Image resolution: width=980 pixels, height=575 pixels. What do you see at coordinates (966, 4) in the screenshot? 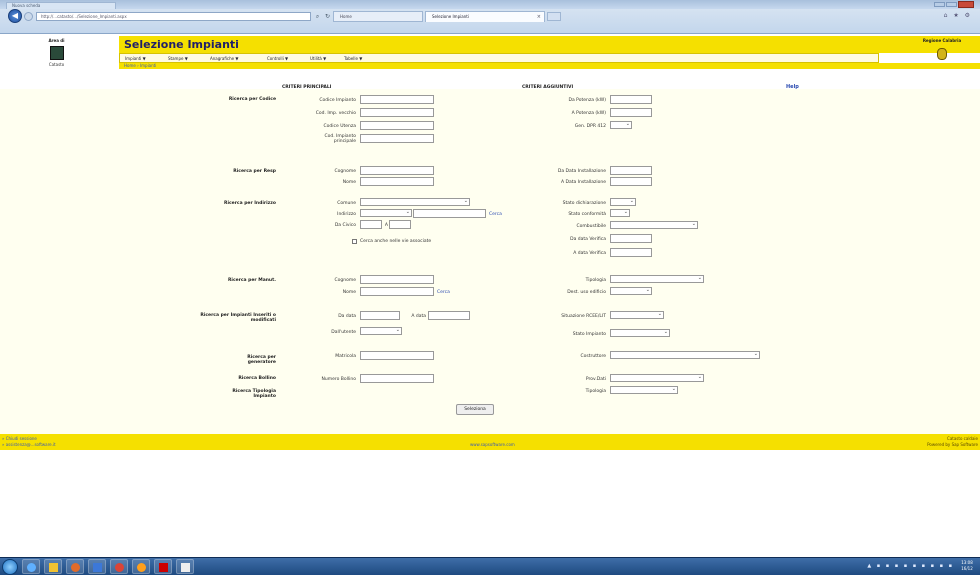
I see `close-window-button` at bounding box center [966, 4].